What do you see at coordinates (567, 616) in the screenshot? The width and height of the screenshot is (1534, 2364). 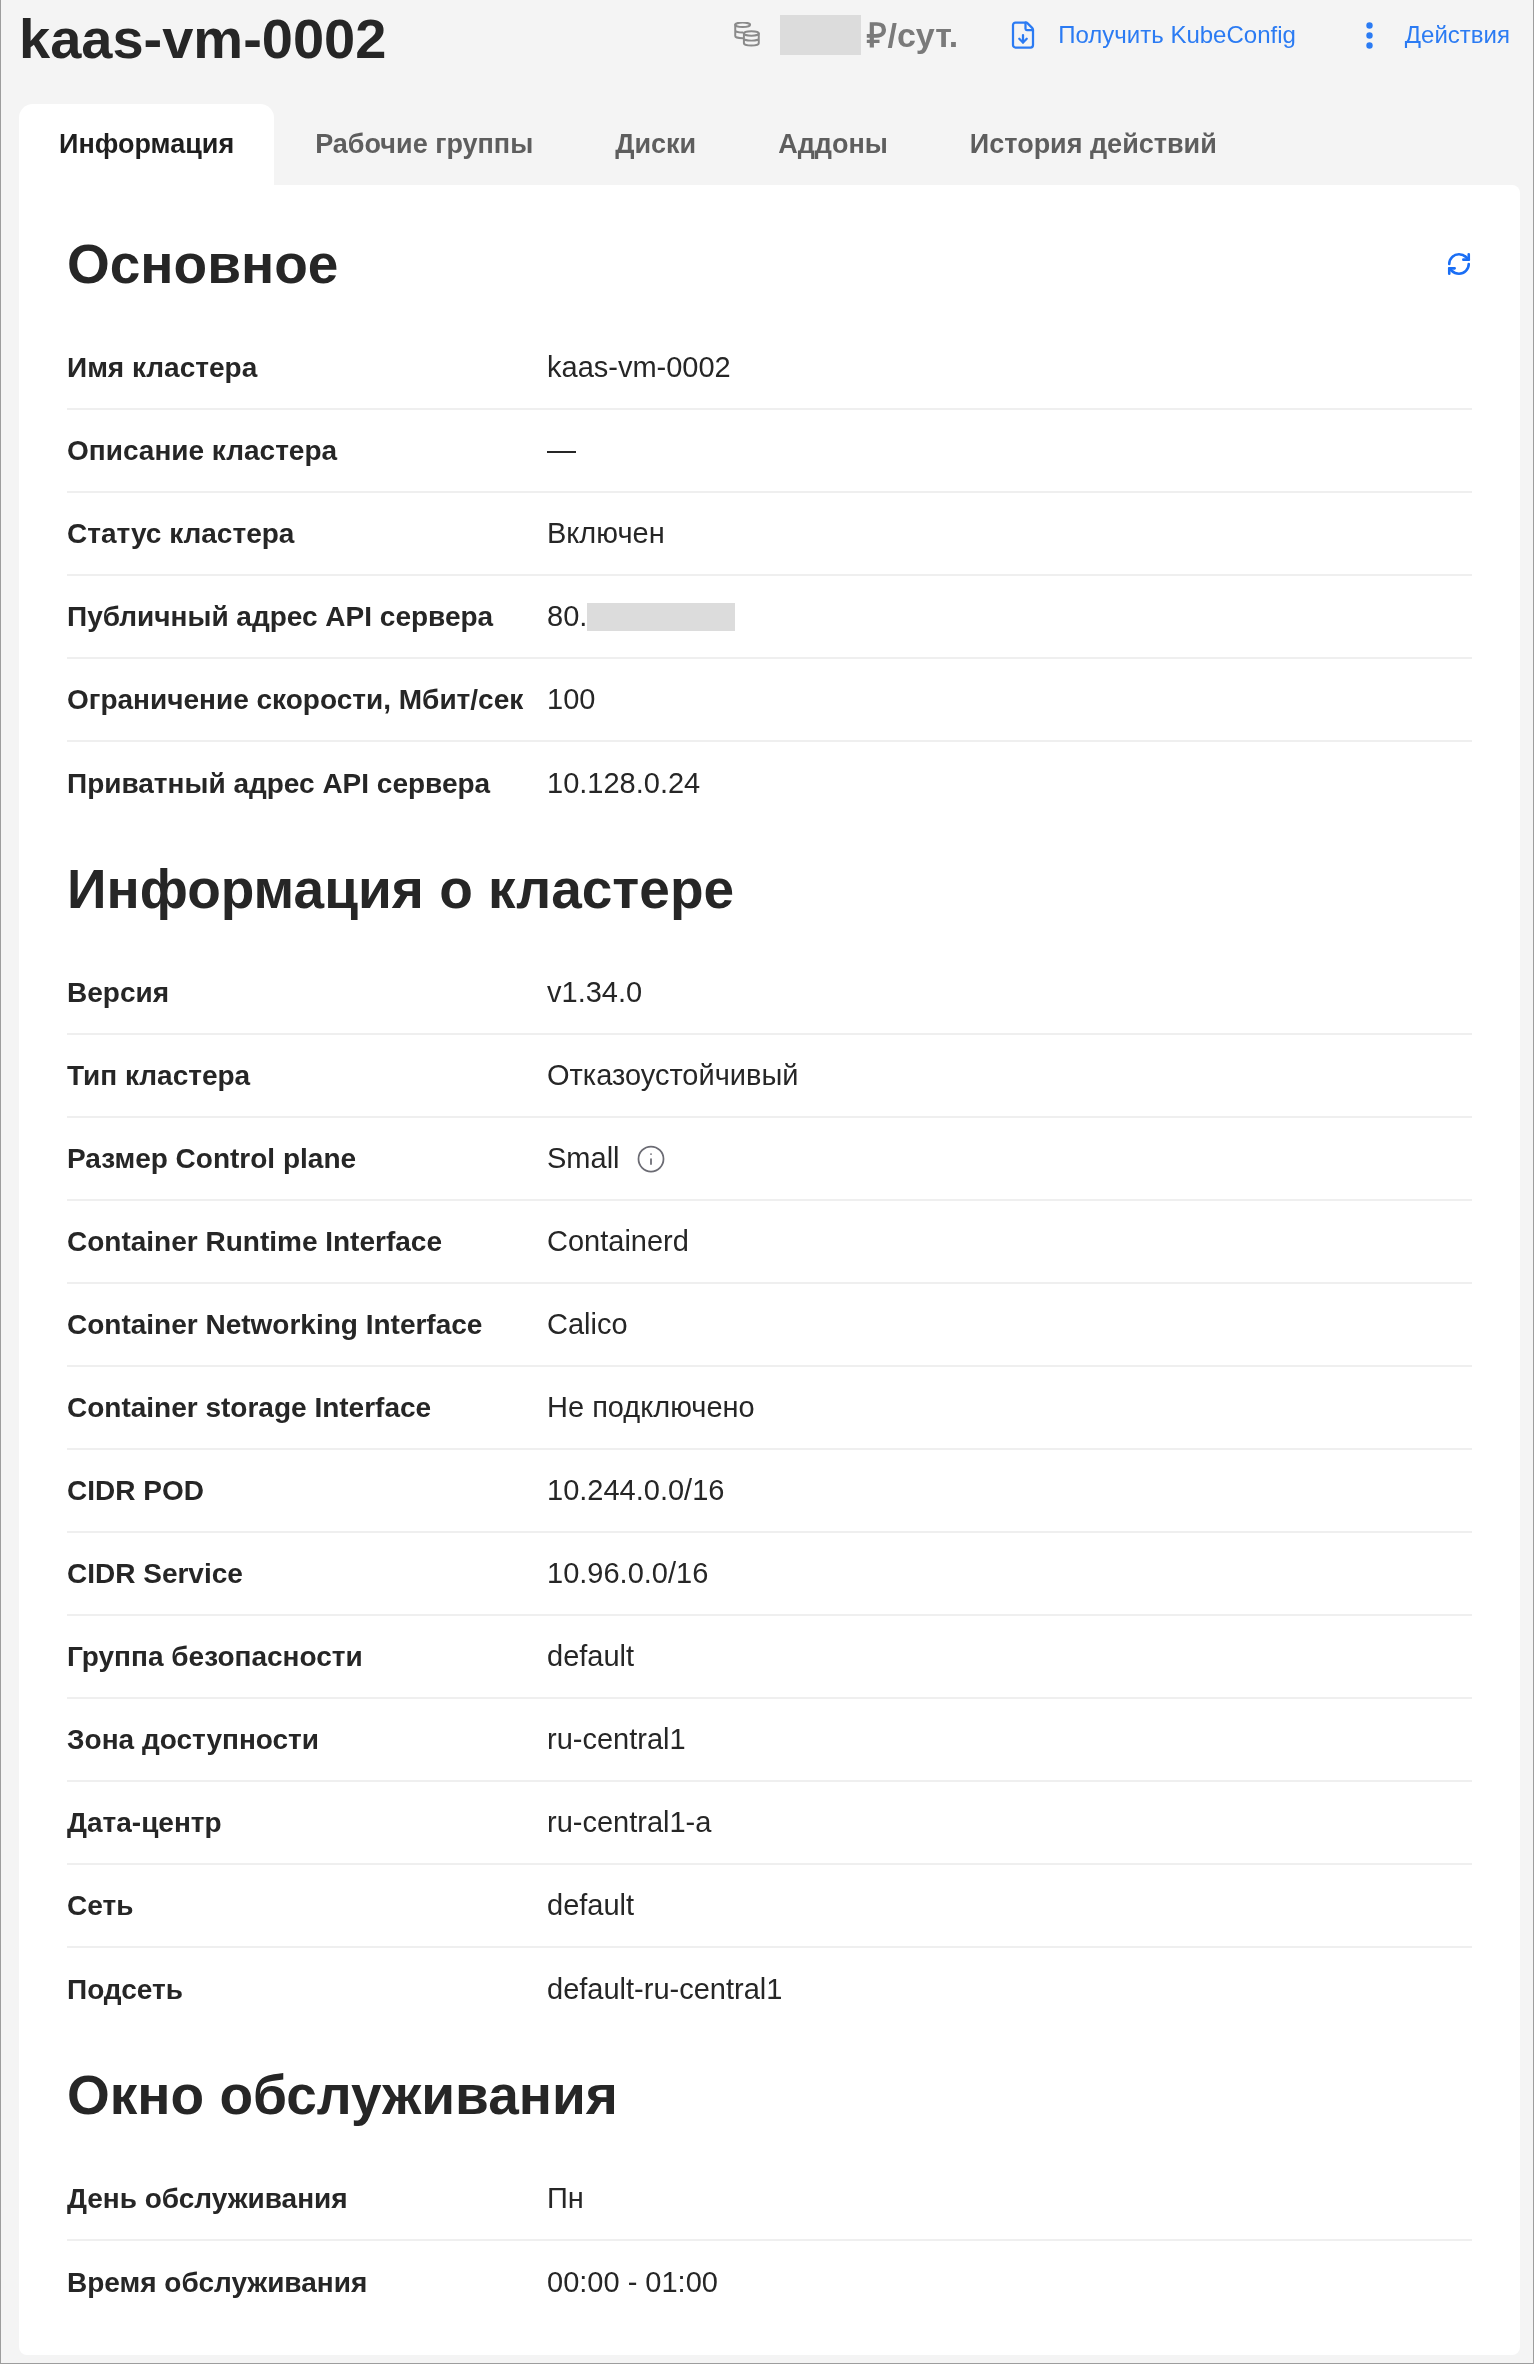 I see `field-value: 80.` at bounding box center [567, 616].